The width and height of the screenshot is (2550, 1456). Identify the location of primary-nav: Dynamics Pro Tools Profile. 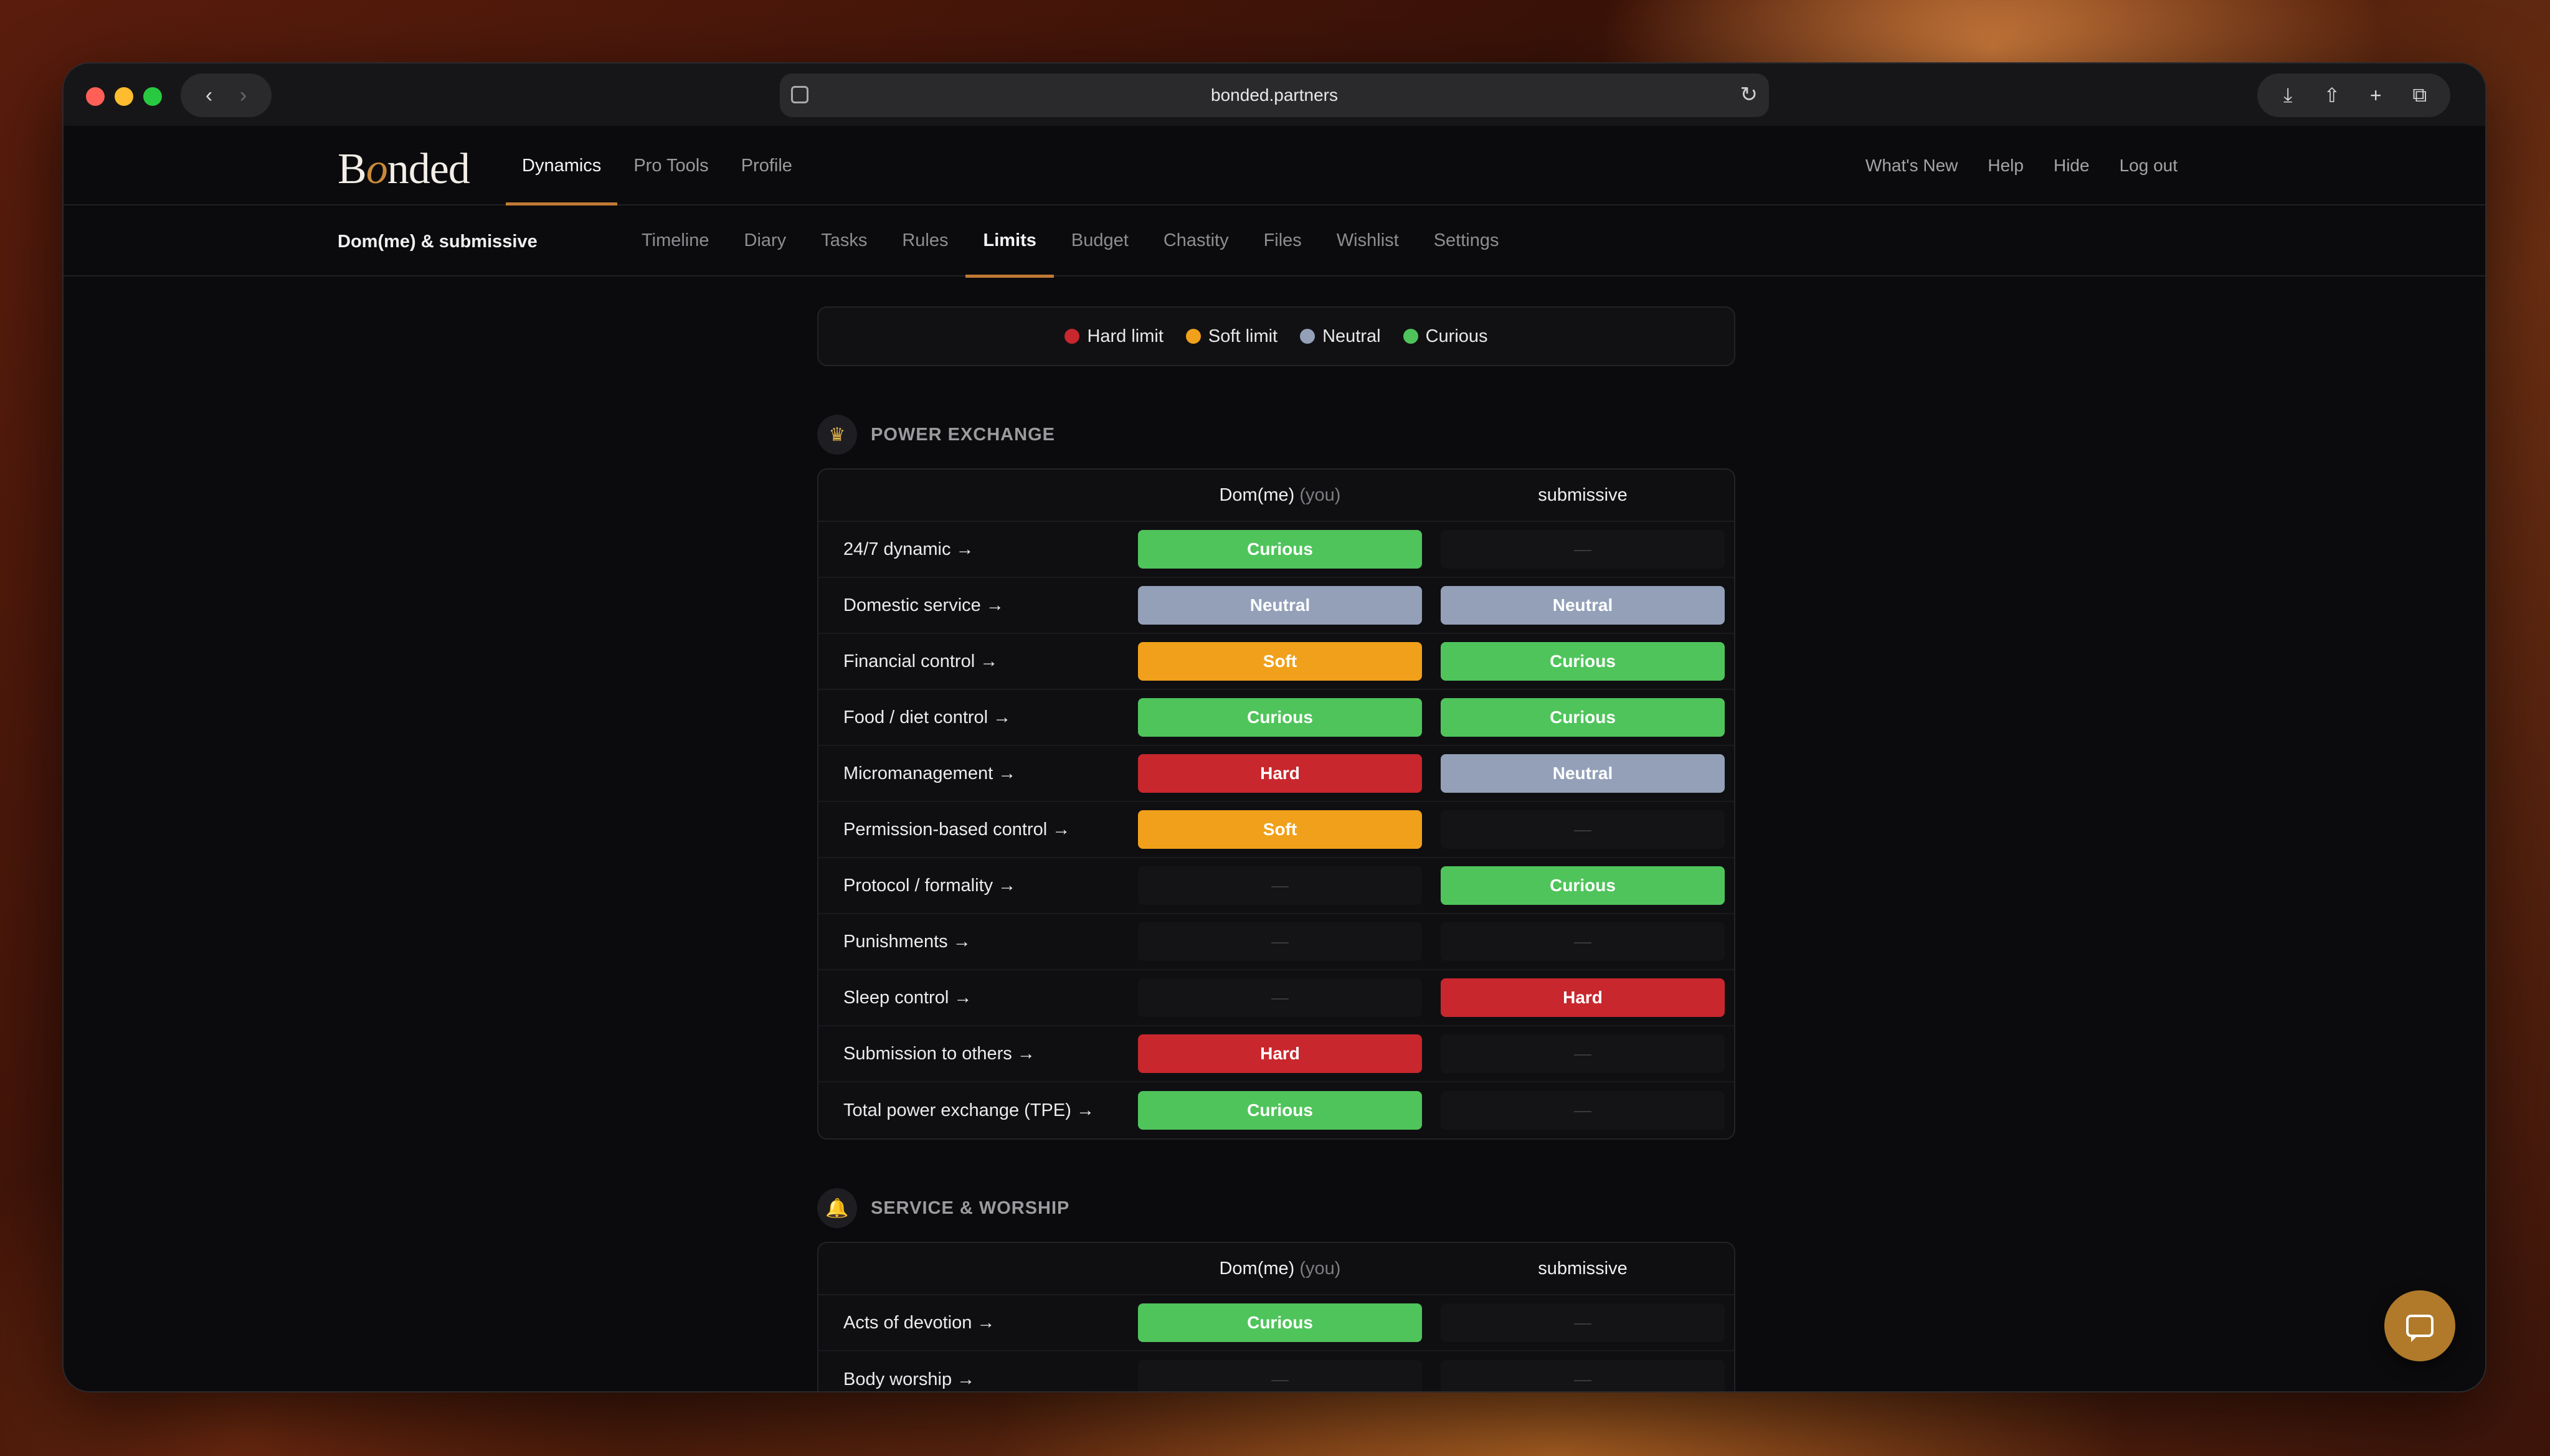
(657, 166).